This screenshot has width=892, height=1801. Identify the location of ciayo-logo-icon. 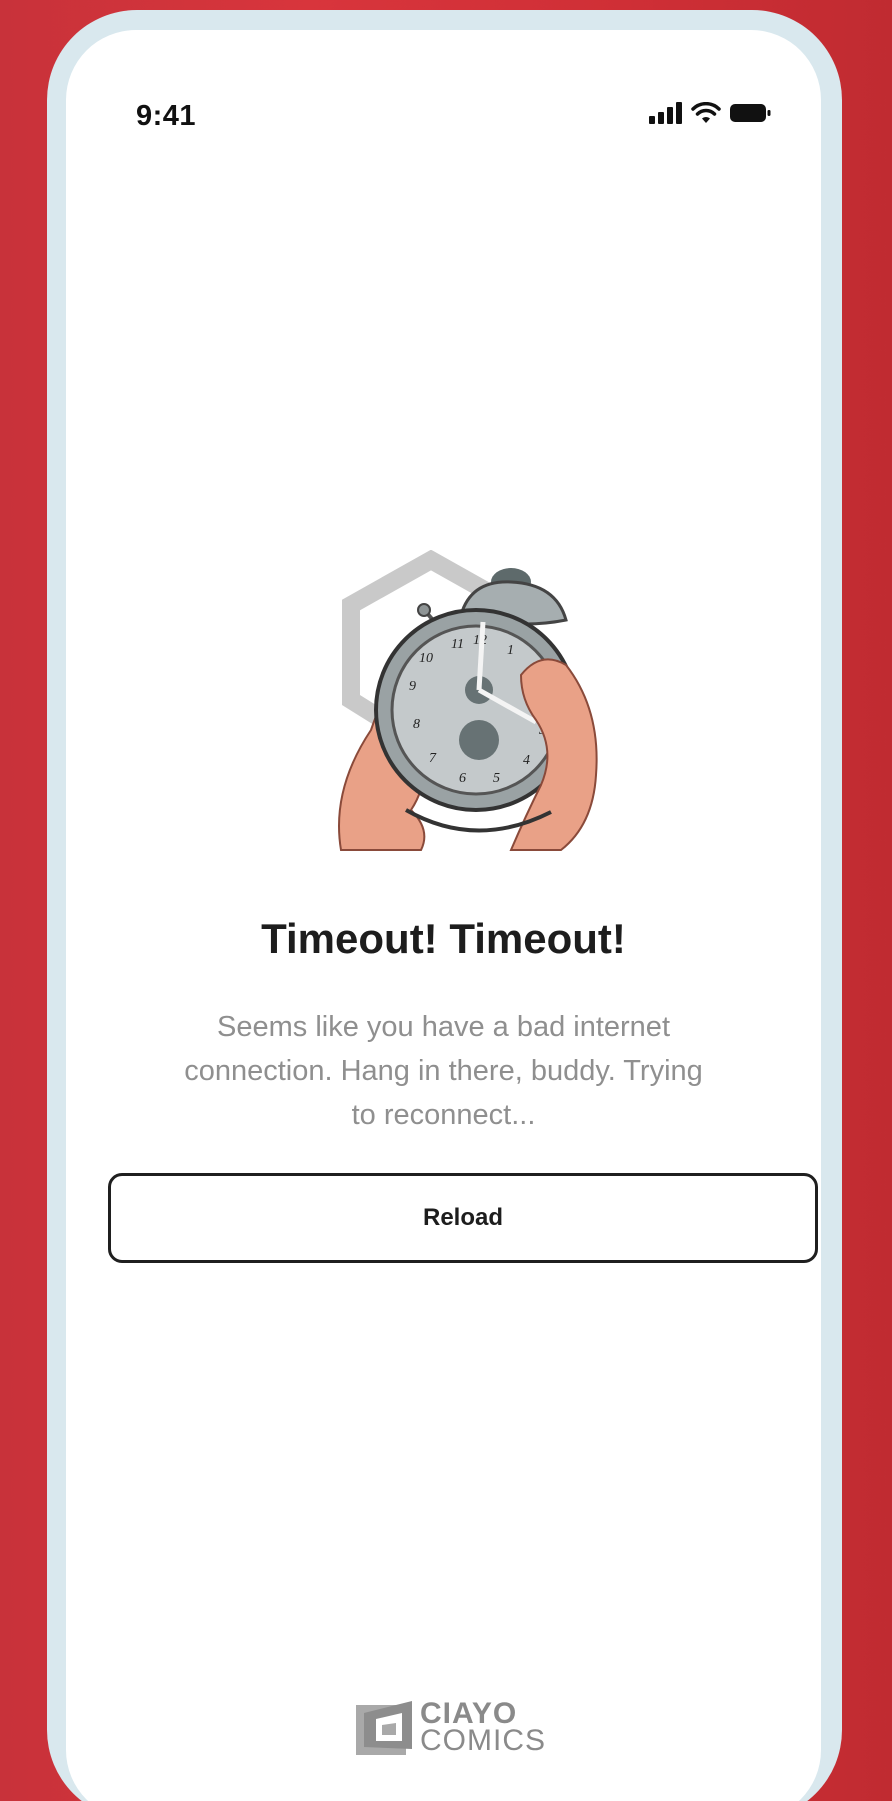
(384, 1728).